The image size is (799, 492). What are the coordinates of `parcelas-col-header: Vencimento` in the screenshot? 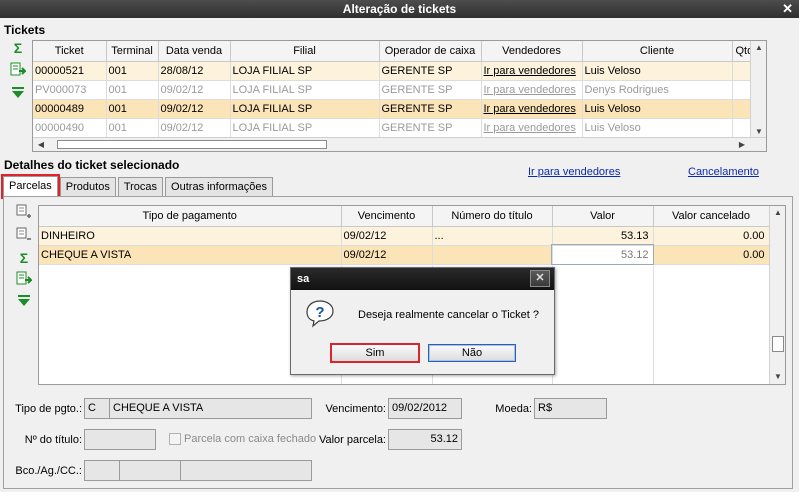 It's located at (387, 216).